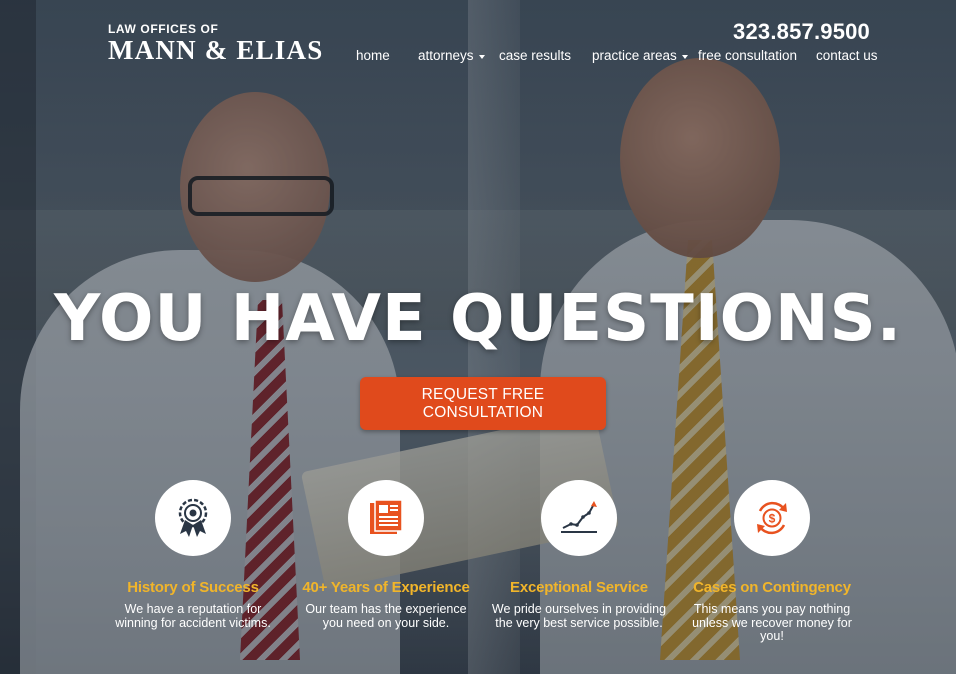  Describe the element at coordinates (634, 55) in the screenshot. I see `nav-label: practice areas` at that location.